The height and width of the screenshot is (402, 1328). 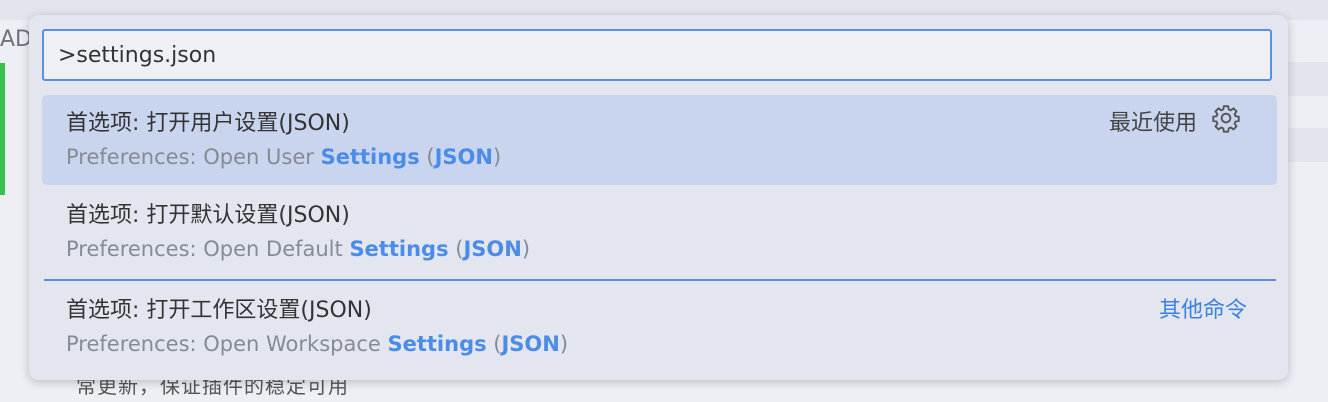 I want to click on gear-icon, so click(x=1226, y=118).